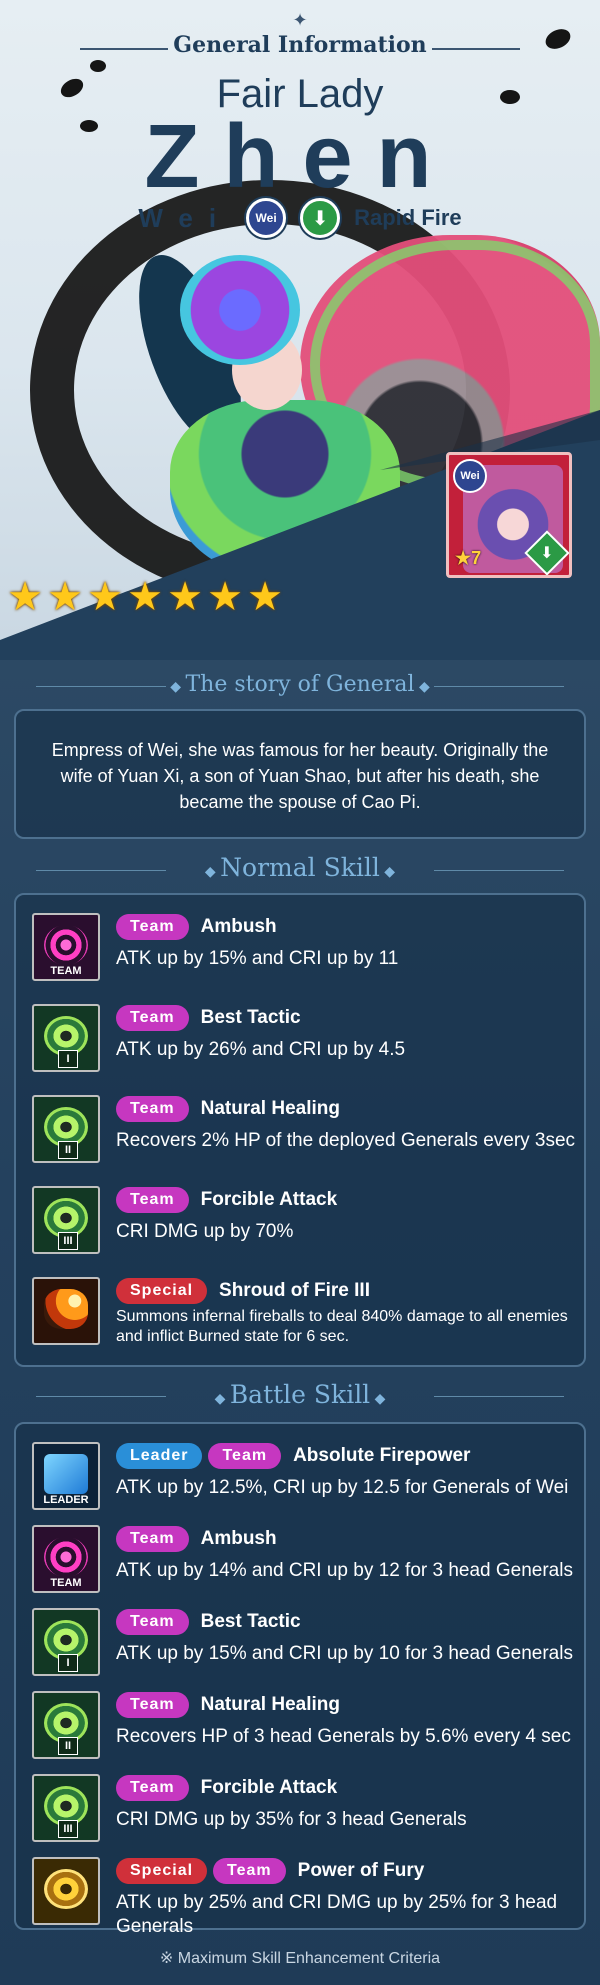 The height and width of the screenshot is (1985, 600). I want to click on skill-description: CRI DMG up by 70%, so click(205, 1231).